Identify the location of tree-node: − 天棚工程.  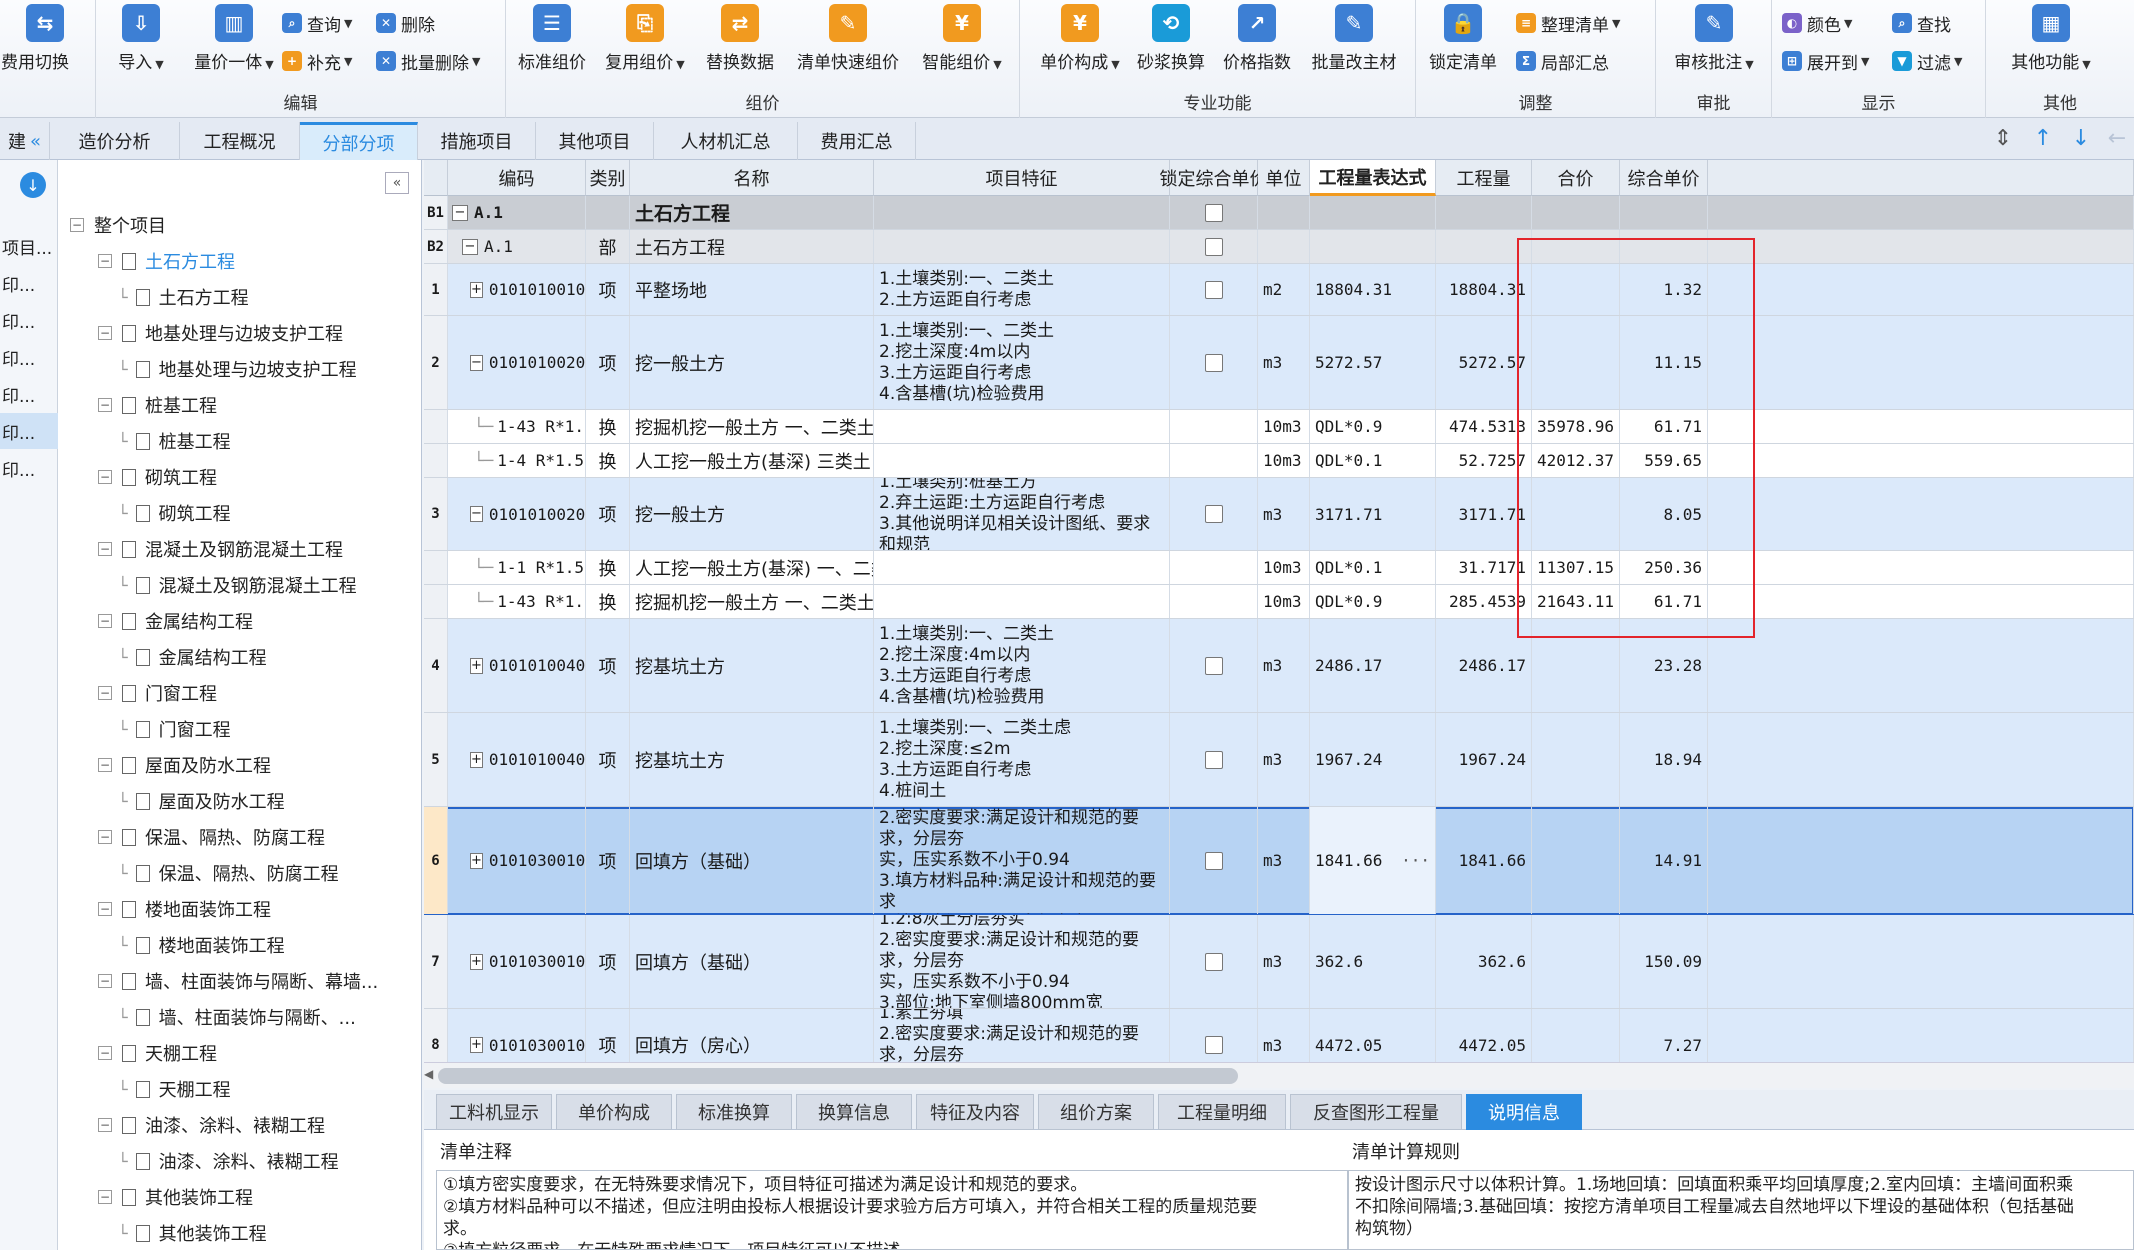
(157, 1053).